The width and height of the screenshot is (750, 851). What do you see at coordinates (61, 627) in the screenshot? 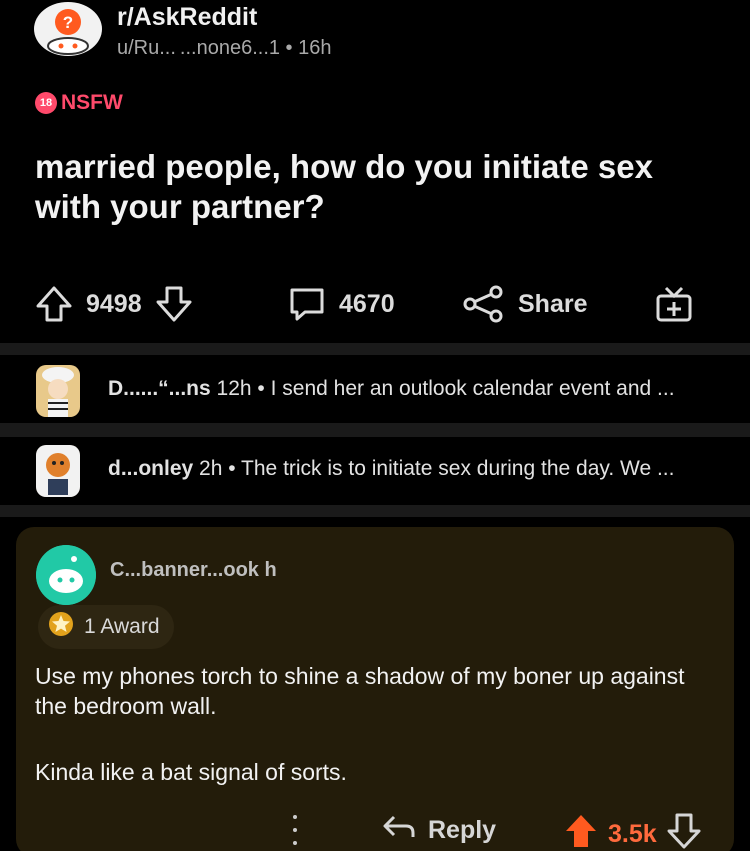
I see `star-award-icon` at bounding box center [61, 627].